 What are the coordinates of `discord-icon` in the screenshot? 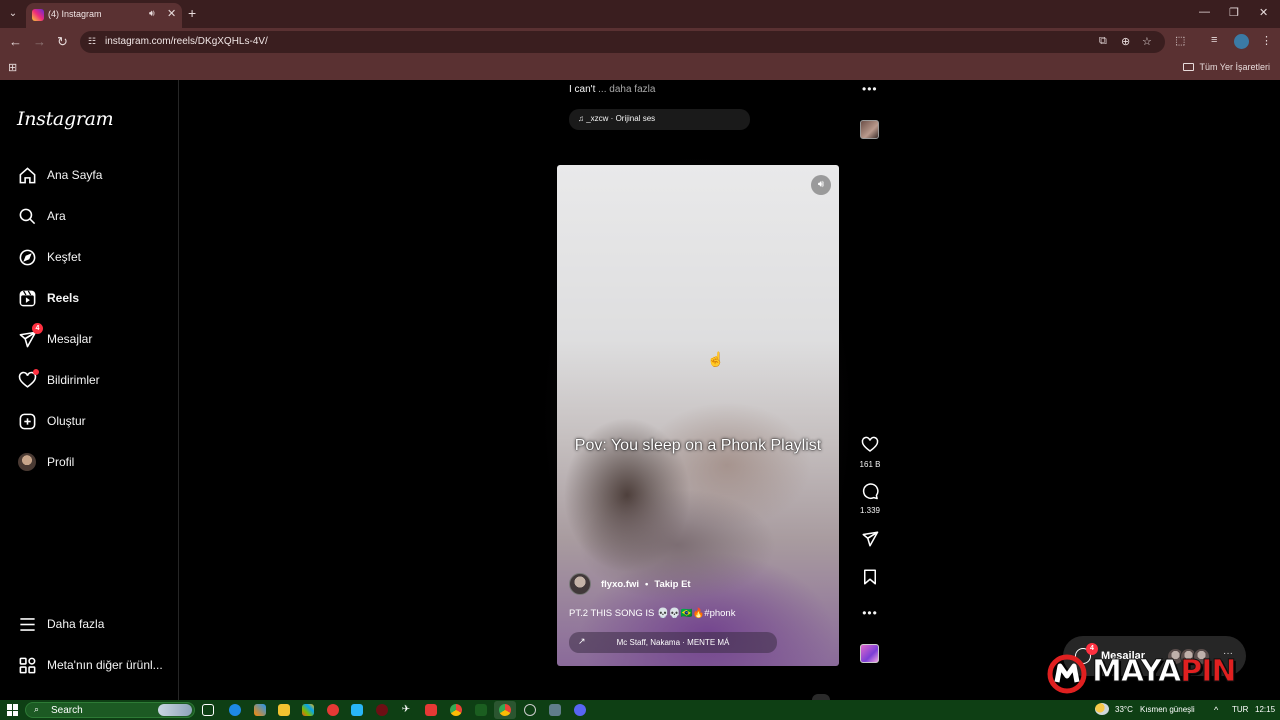 It's located at (580, 710).